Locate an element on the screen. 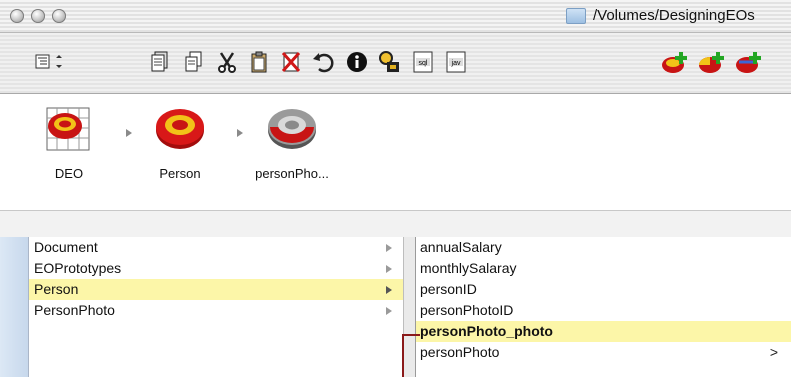 This screenshot has width=791, height=377. list-item: monthlySalaray is located at coordinates (603, 268).